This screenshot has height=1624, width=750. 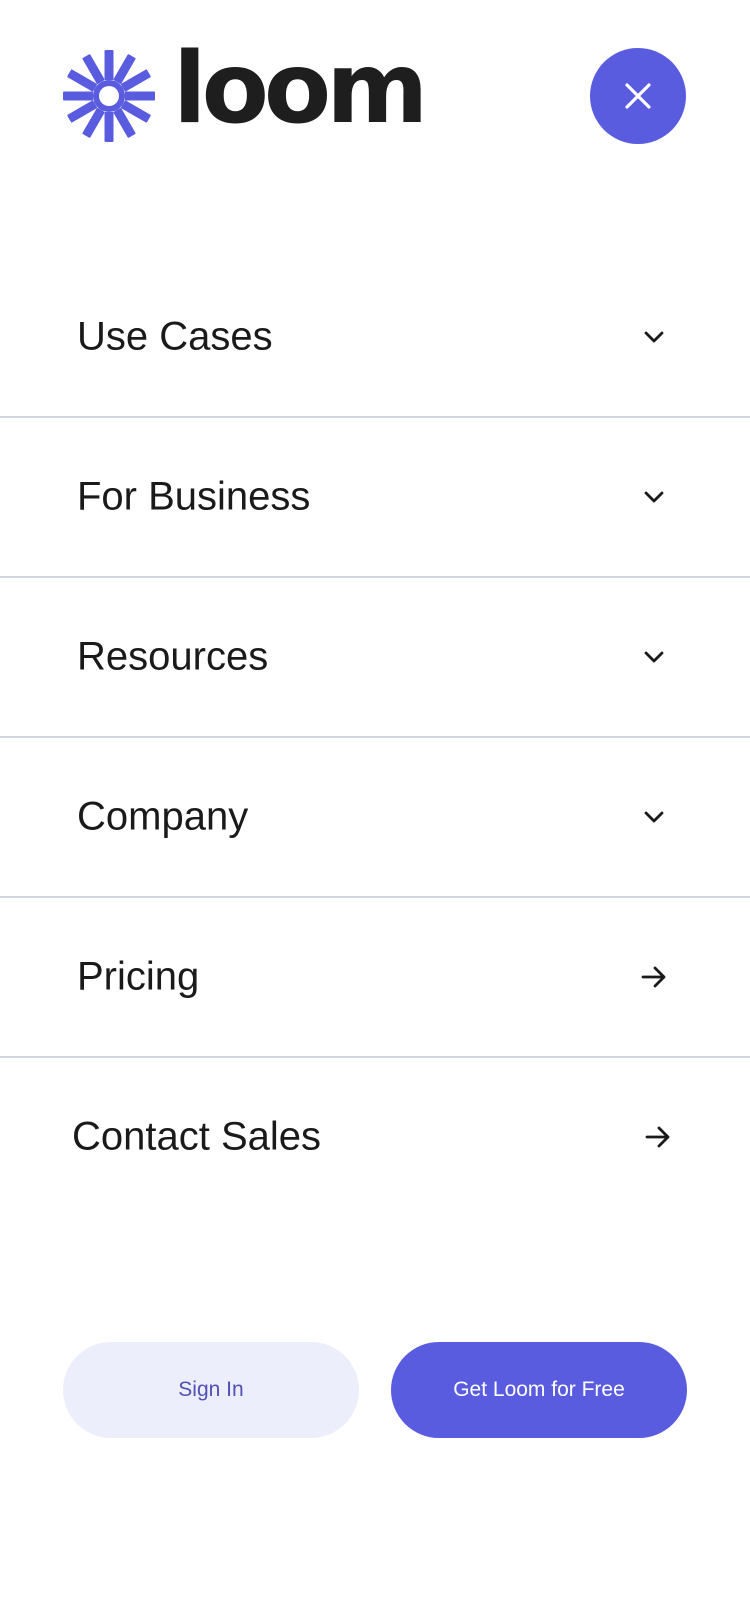 I want to click on loom-logo: loom, so click(x=245, y=91).